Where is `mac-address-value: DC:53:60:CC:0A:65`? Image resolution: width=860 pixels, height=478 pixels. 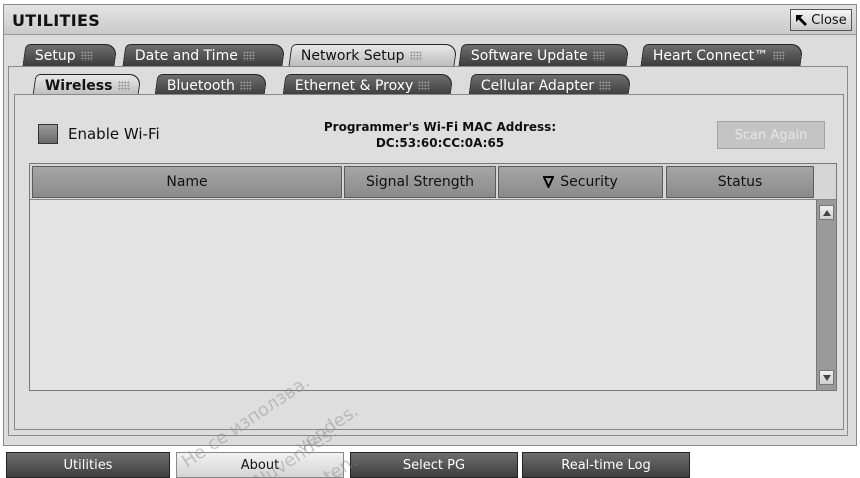 mac-address-value: DC:53:60:CC:0A:65 is located at coordinates (440, 143).